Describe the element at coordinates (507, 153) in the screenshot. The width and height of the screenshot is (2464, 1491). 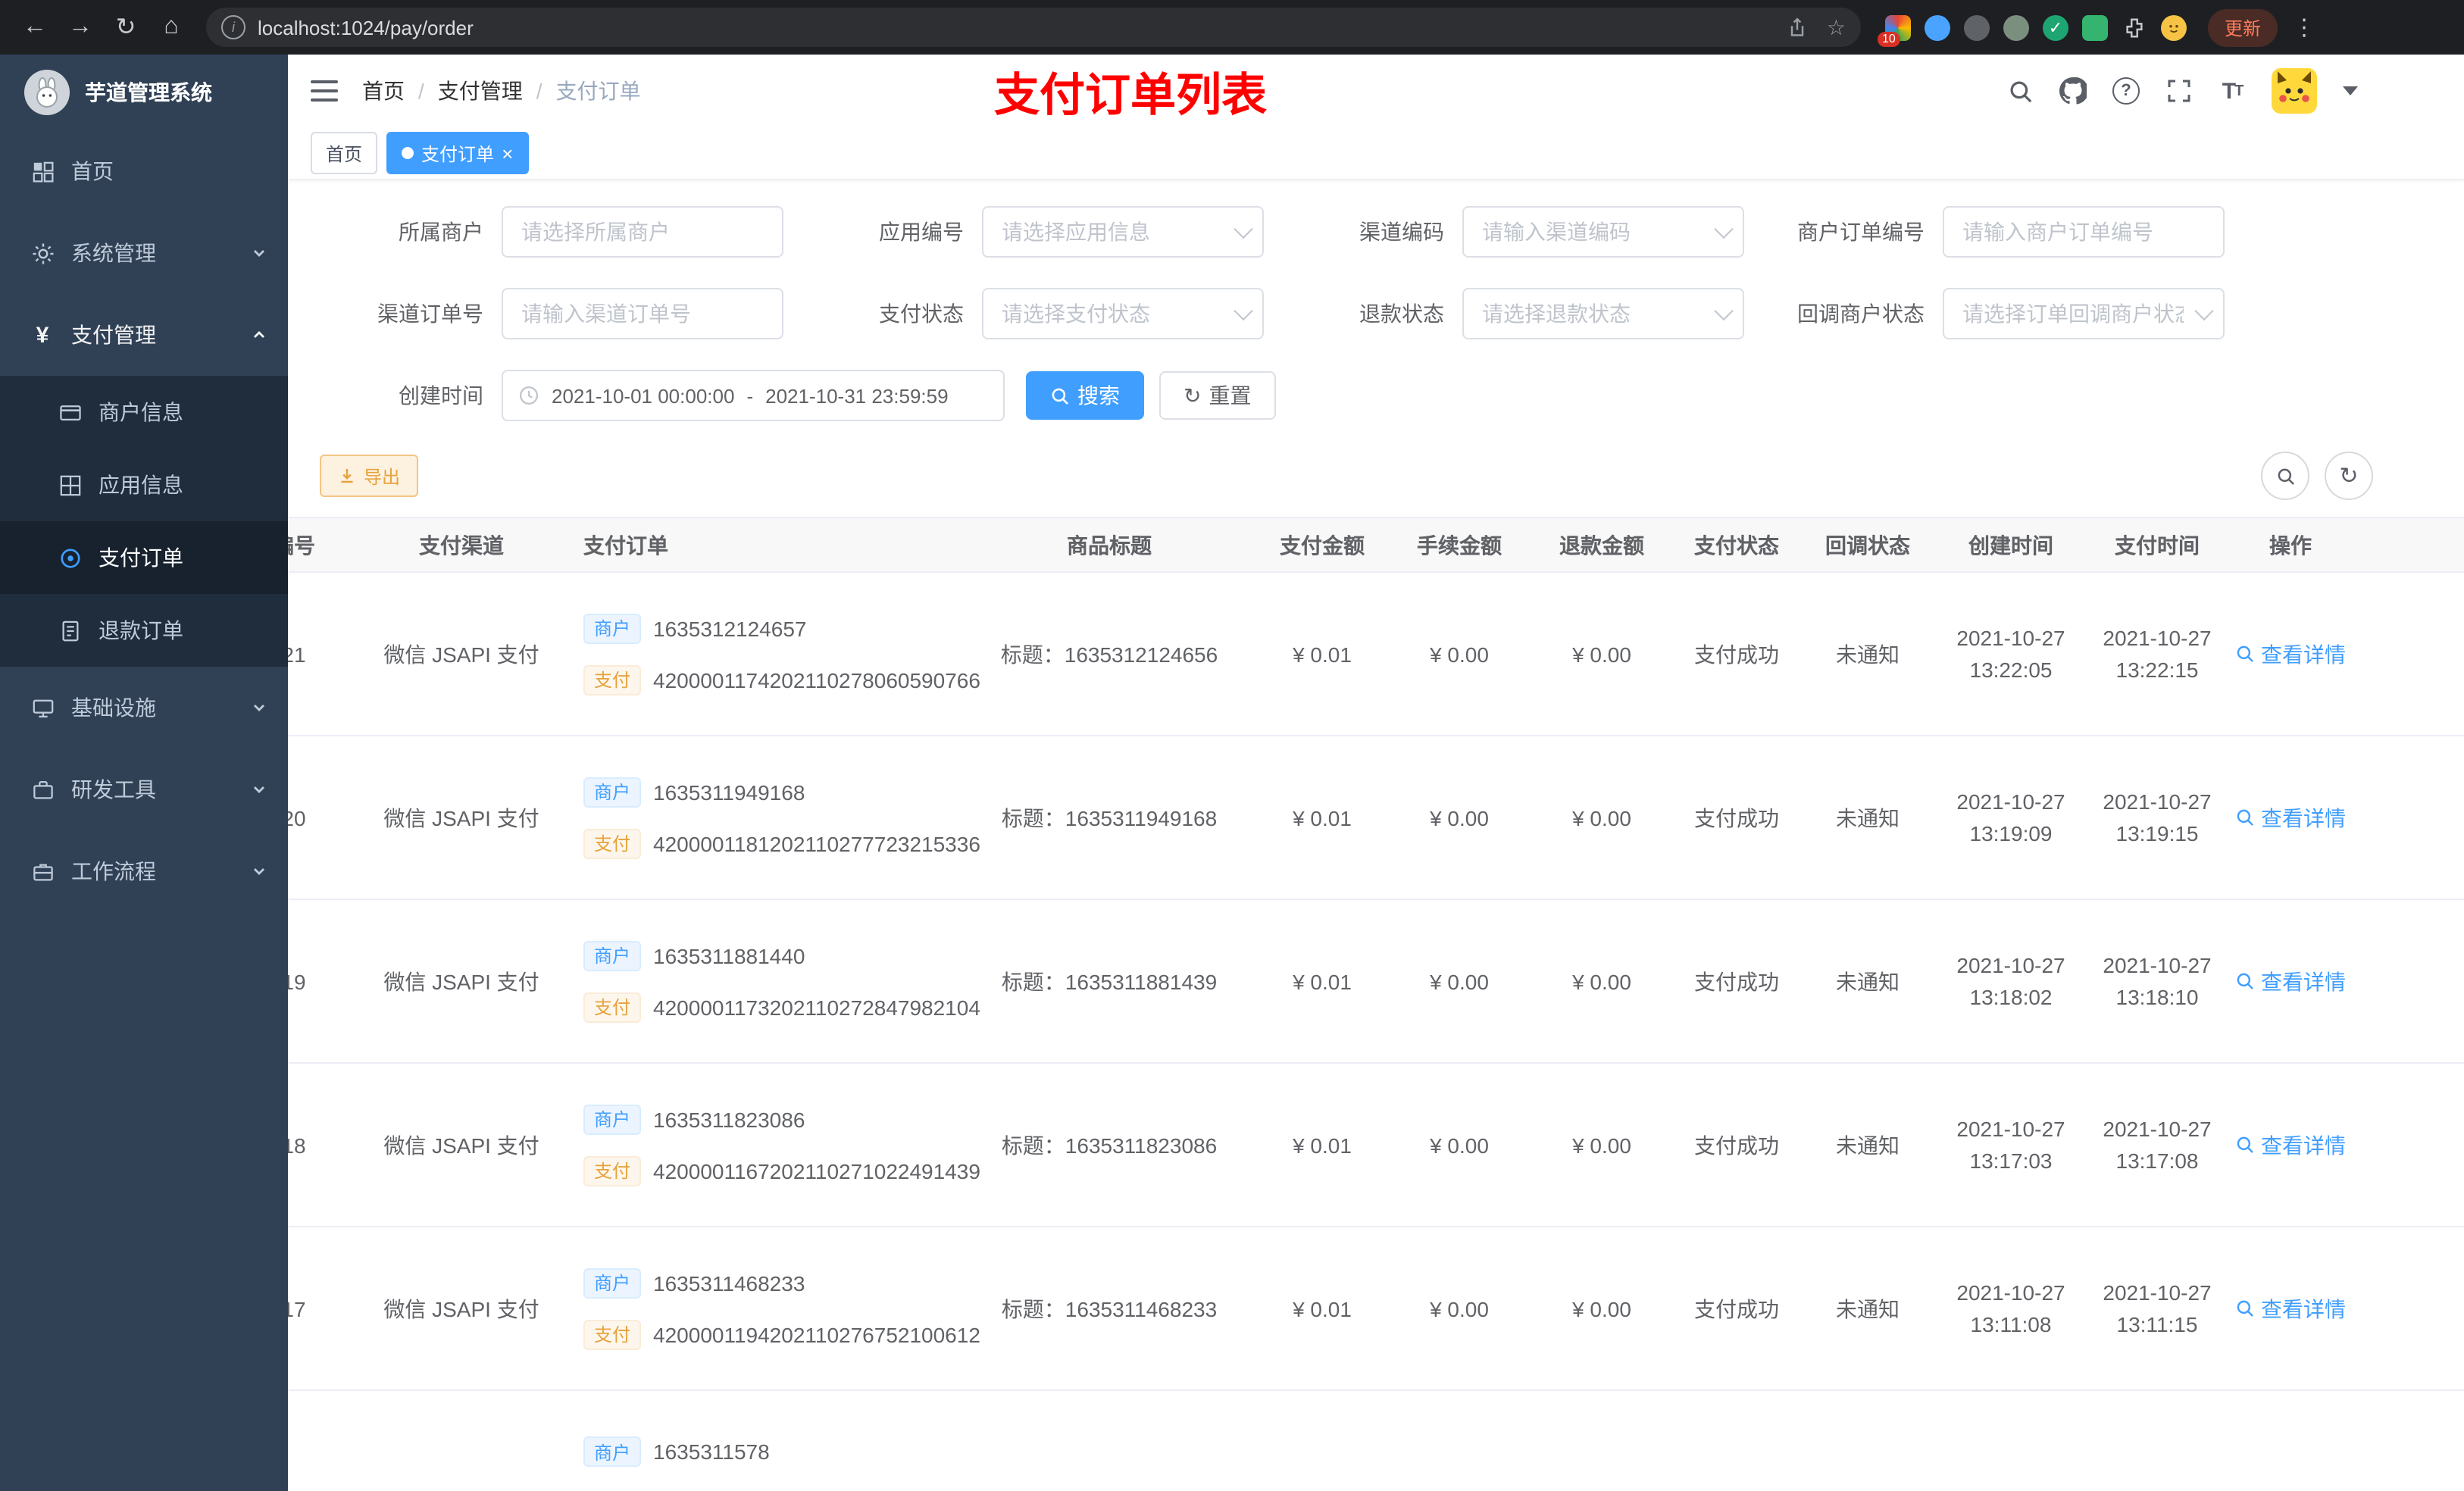
I see `tag-close-icon: ×` at that location.